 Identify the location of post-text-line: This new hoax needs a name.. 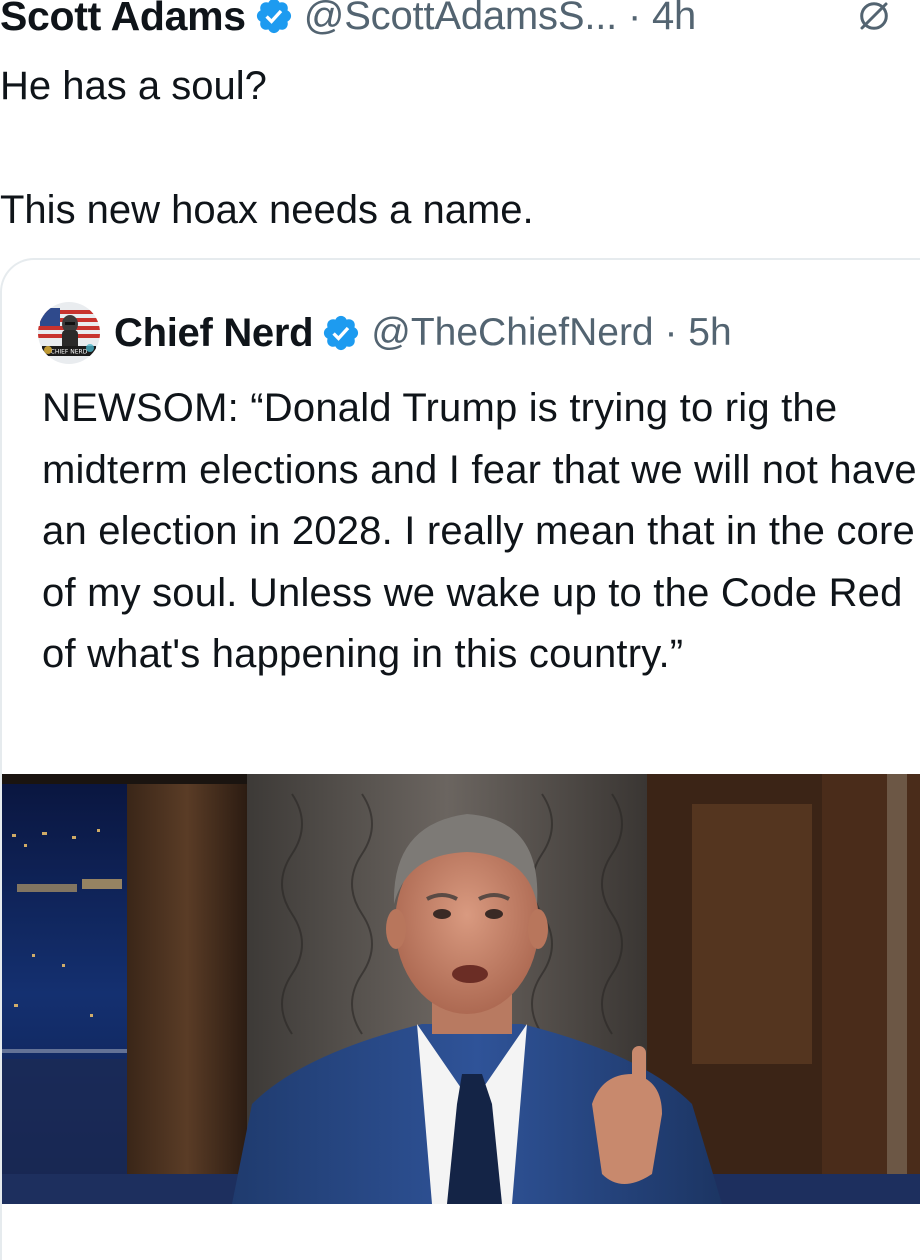
(267, 210).